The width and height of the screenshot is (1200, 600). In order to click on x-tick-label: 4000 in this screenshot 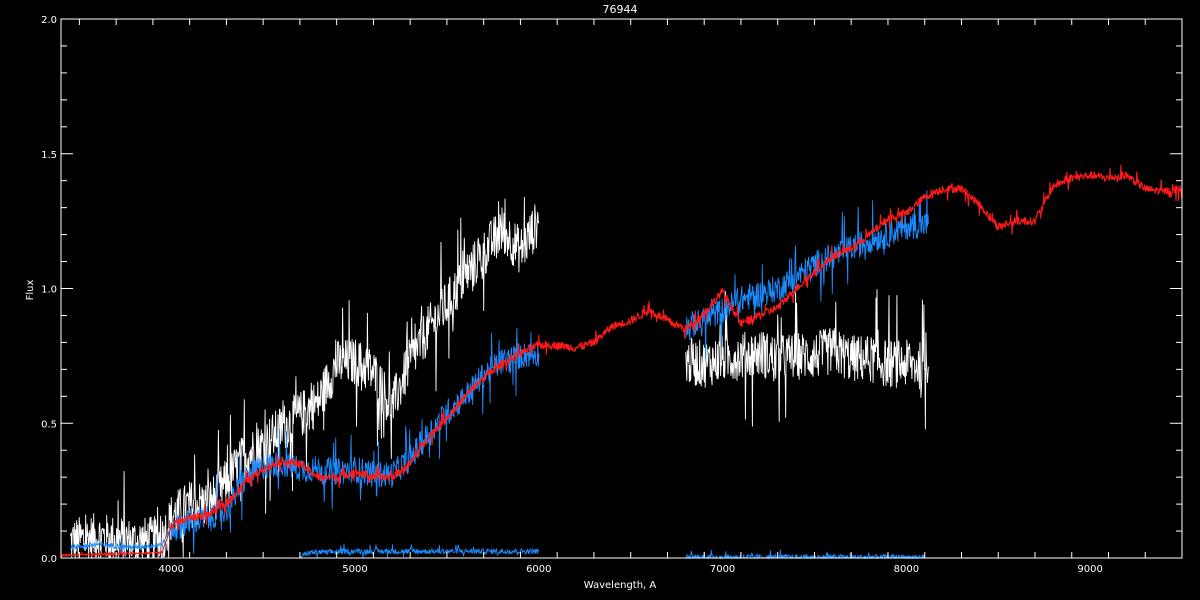, I will do `click(171, 569)`.